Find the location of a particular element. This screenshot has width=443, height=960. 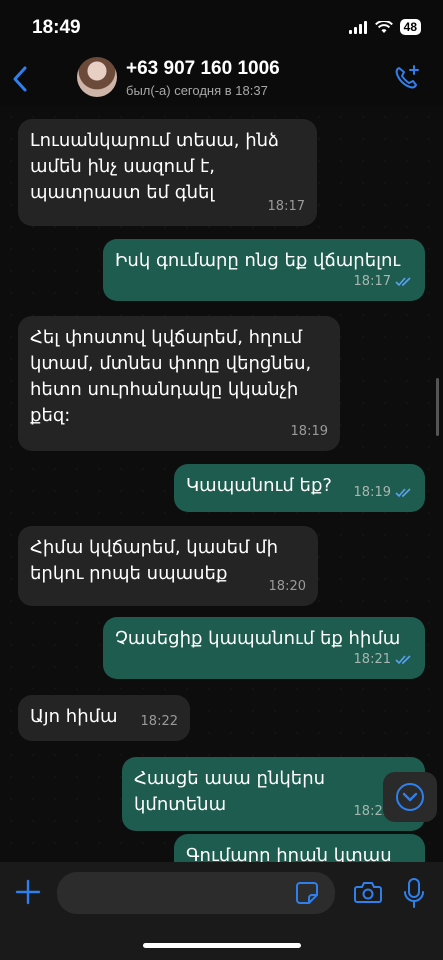

plus-icon is located at coordinates (28, 892).